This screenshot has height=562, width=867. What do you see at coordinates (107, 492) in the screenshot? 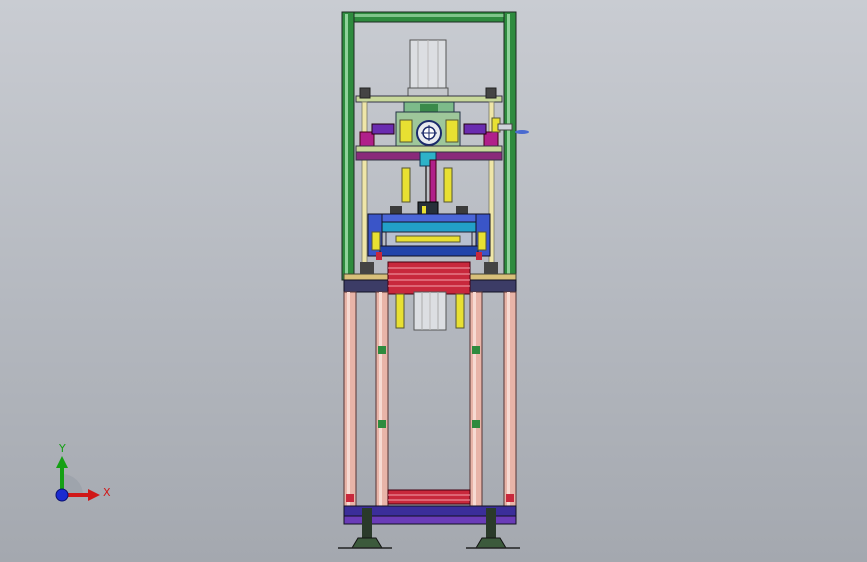
I see `x-axis-label: X` at bounding box center [107, 492].